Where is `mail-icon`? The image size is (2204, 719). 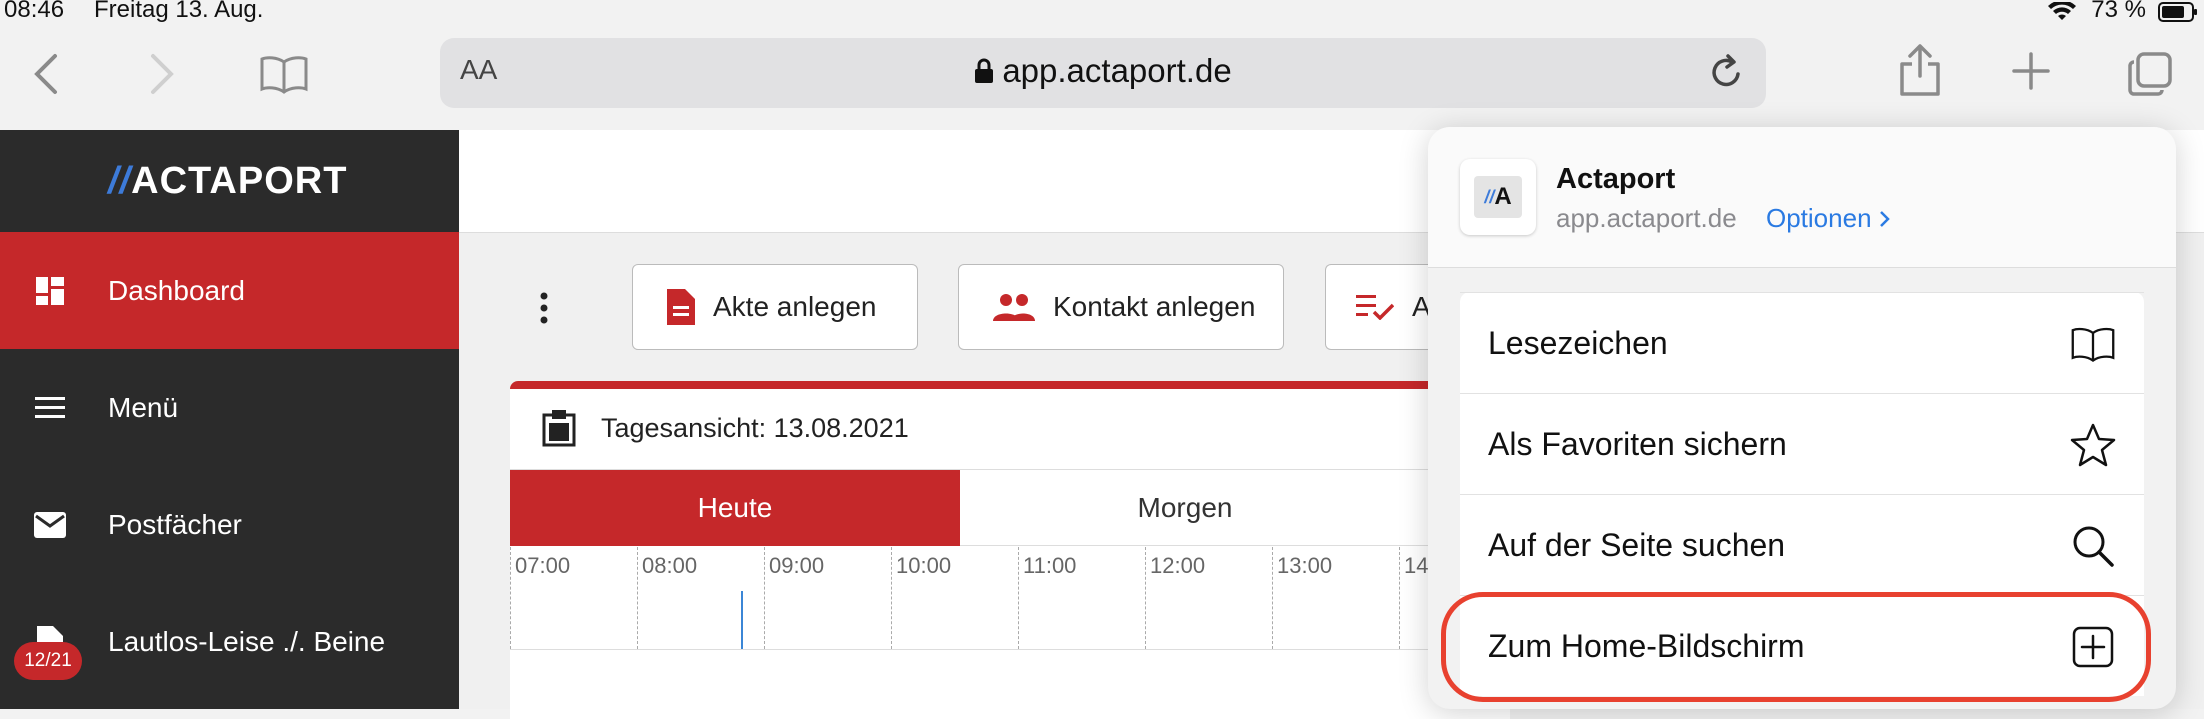
mail-icon is located at coordinates (50, 525).